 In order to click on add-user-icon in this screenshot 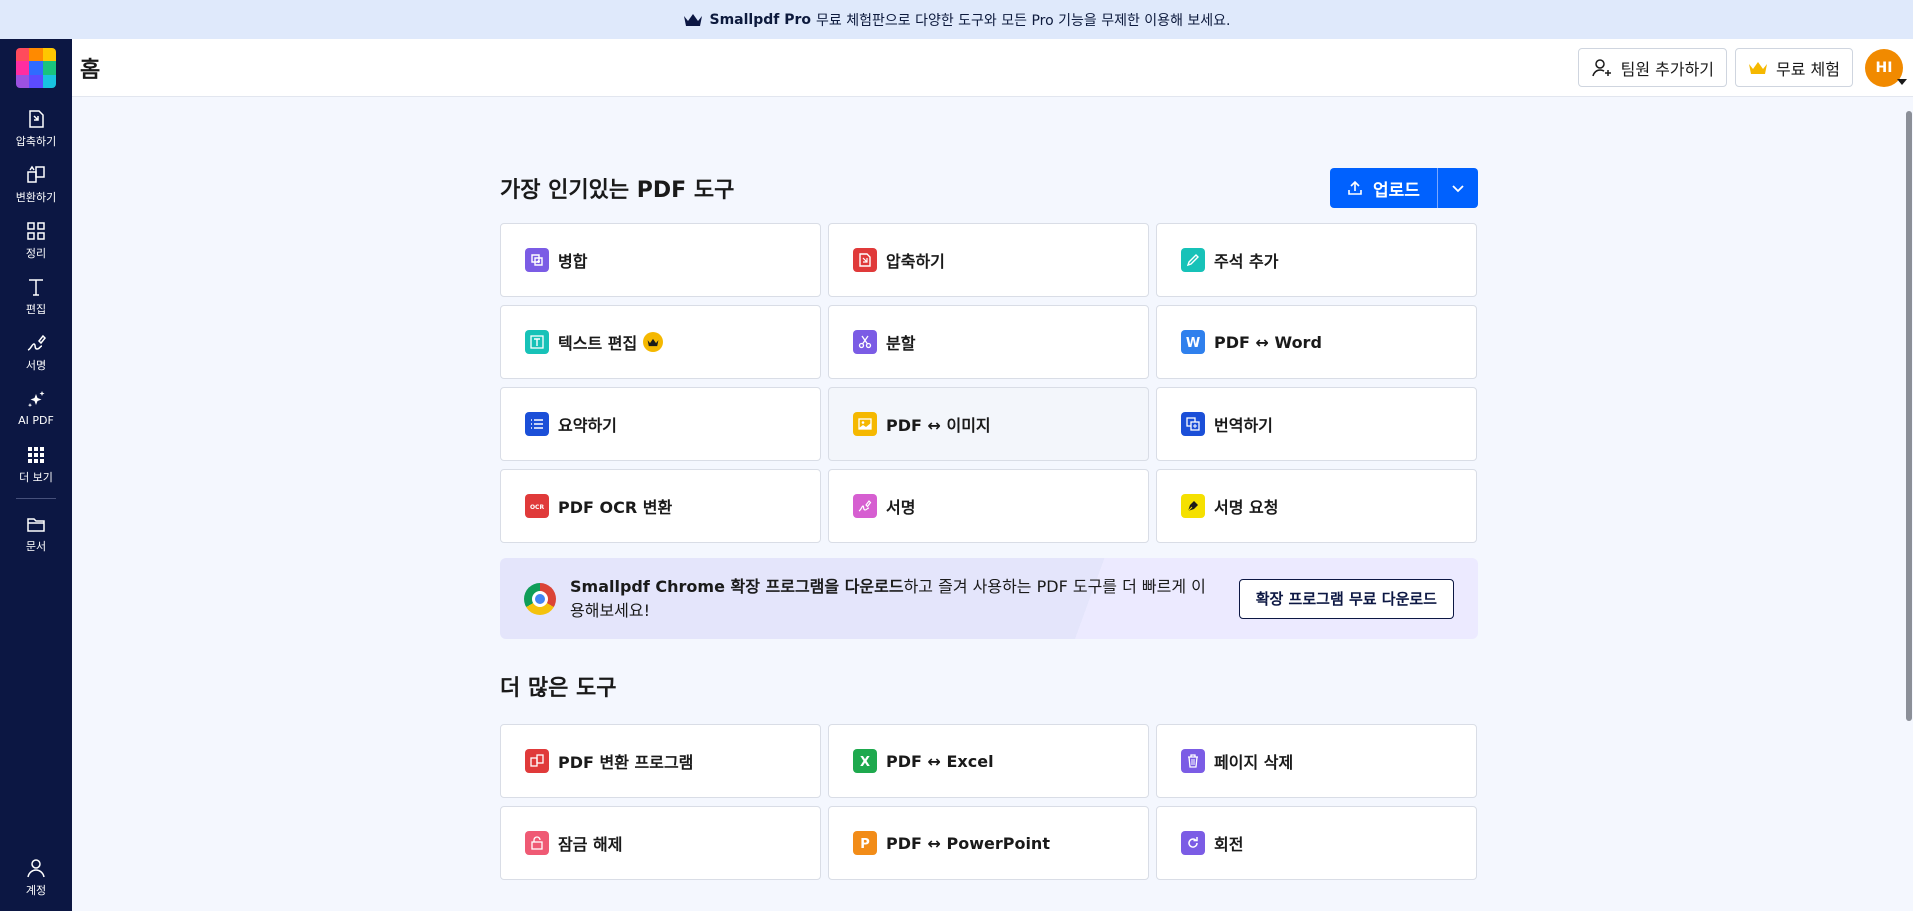, I will do `click(1601, 67)`.